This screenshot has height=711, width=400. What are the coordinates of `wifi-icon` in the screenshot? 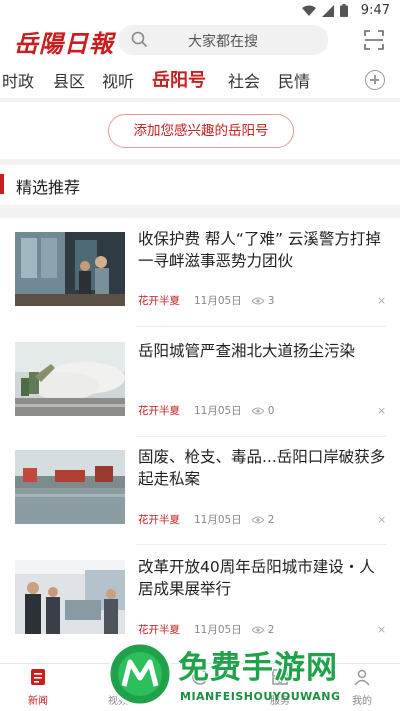 It's located at (309, 10).